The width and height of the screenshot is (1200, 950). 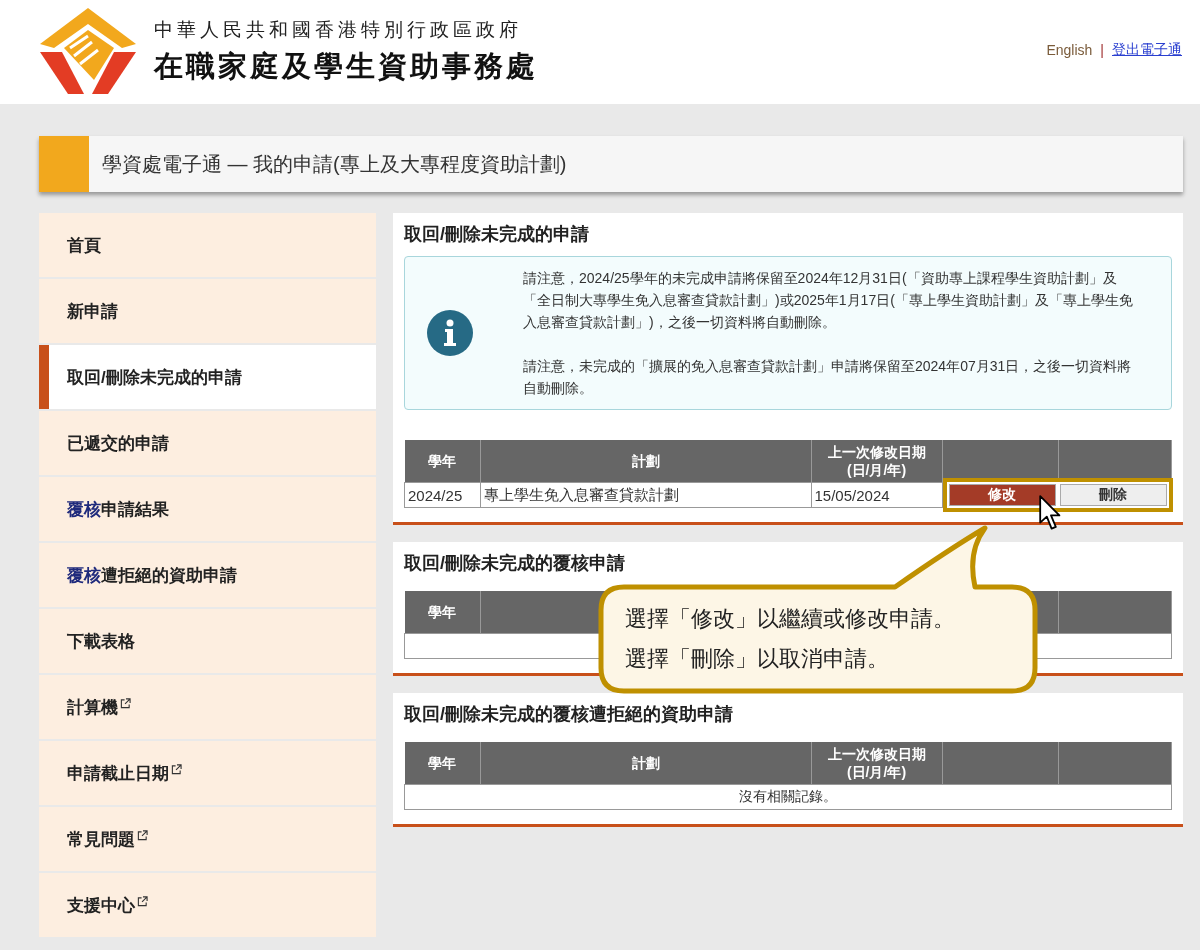 I want to click on sidebar-item: 新申請, so click(x=207, y=311).